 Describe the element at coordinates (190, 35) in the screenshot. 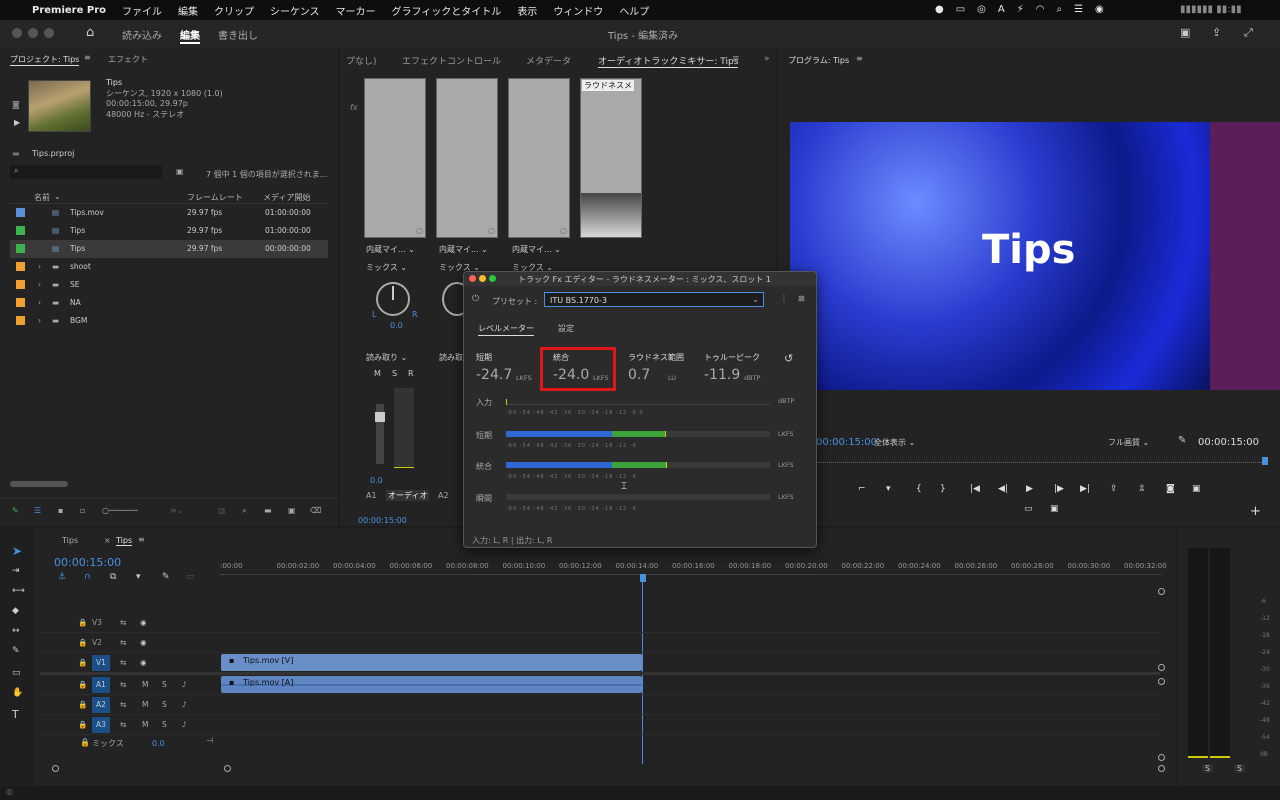

I see `tab-edit: 編集` at that location.